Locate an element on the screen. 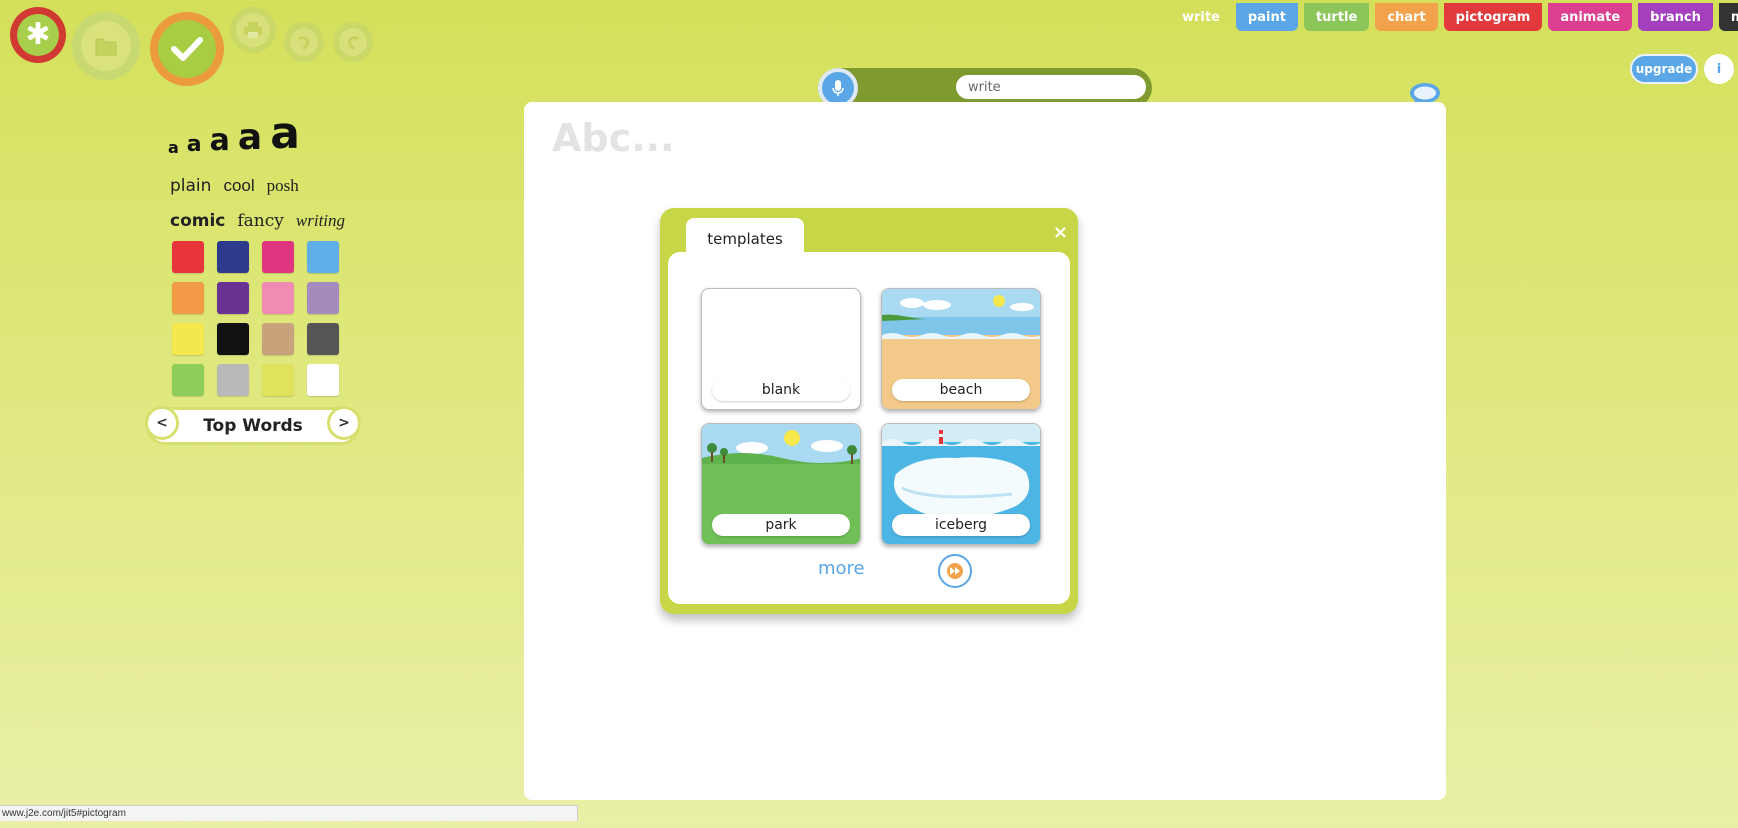  font-size-s: a is located at coordinates (194, 145).